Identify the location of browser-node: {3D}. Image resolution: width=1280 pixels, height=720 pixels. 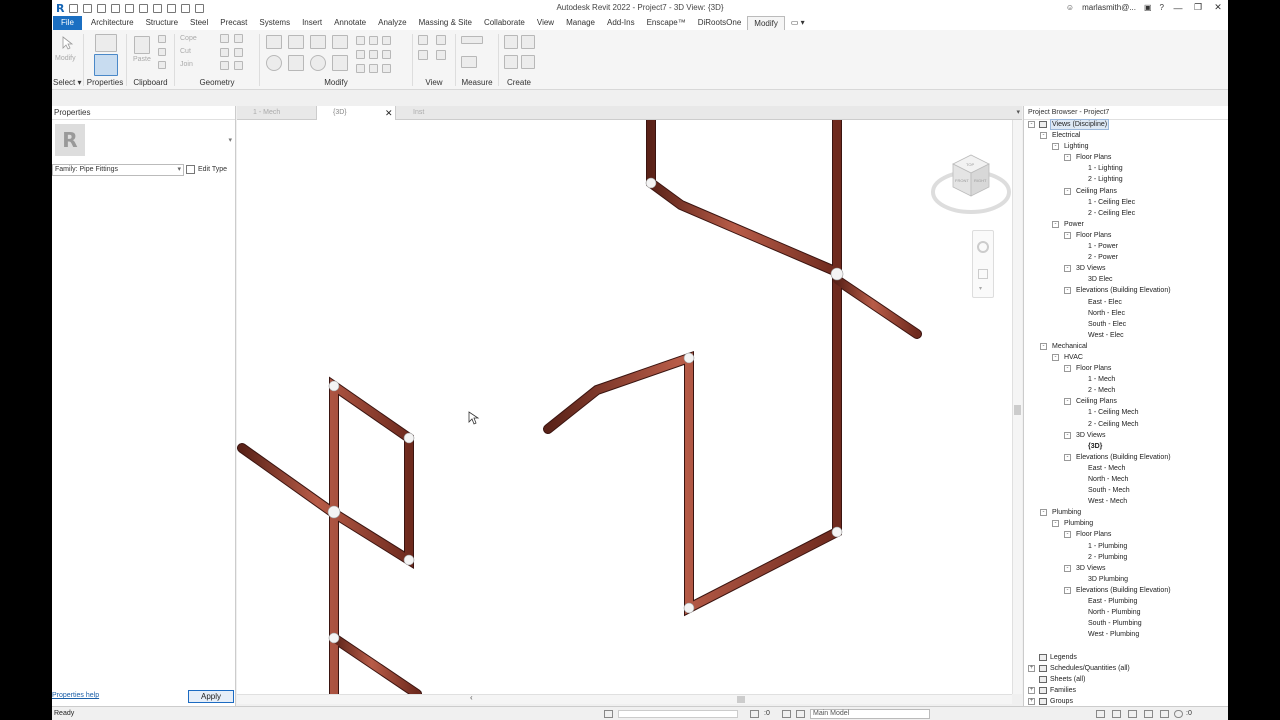
(1124, 446).